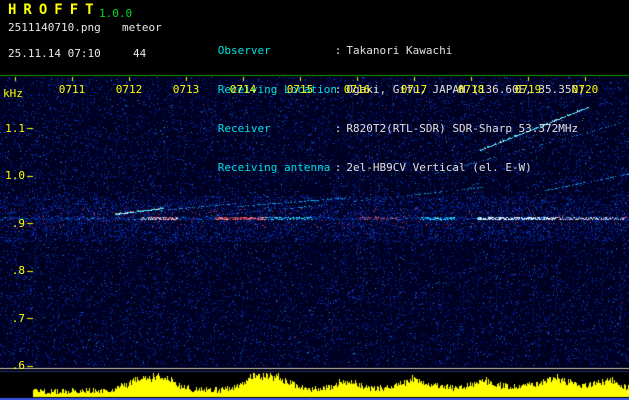 The height and width of the screenshot is (400, 629). I want to click on freq-tick-label: .7, so click(18, 318).